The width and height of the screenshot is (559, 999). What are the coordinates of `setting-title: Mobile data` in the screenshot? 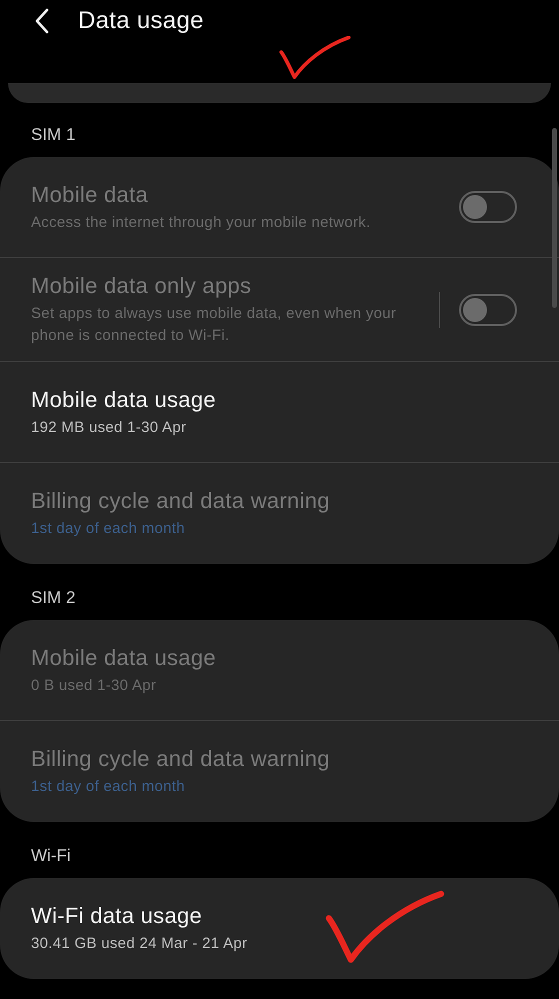 It's located at (90, 194).